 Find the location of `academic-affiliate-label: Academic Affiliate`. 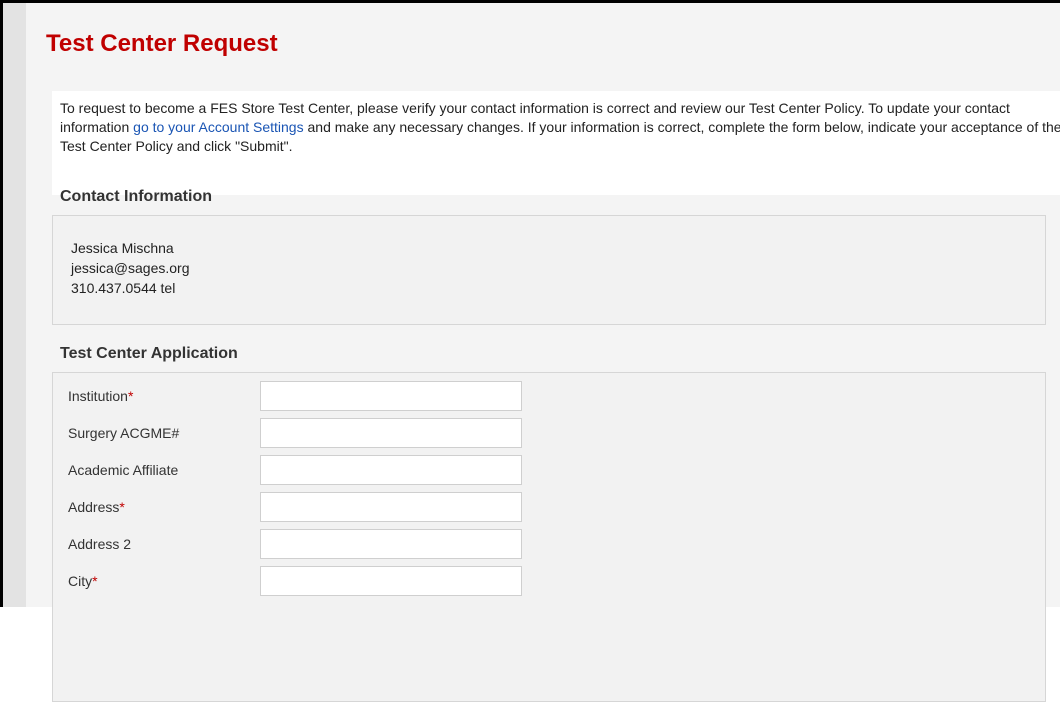

academic-affiliate-label: Academic Affiliate is located at coordinates (123, 470).